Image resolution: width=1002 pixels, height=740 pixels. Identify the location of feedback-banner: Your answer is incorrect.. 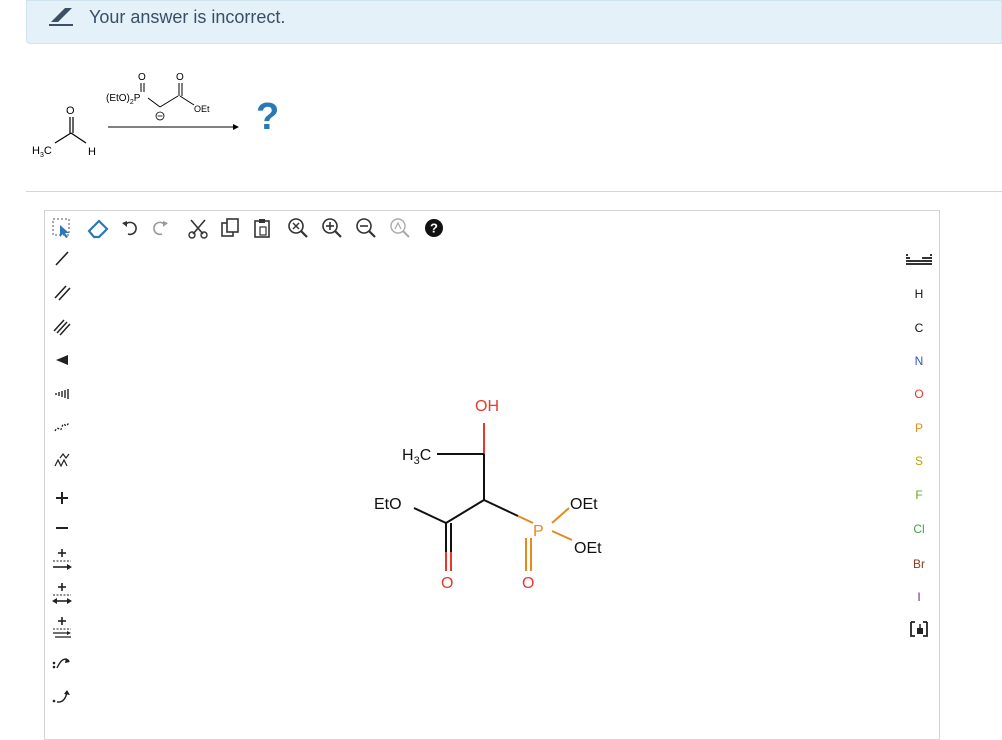
(514, 22).